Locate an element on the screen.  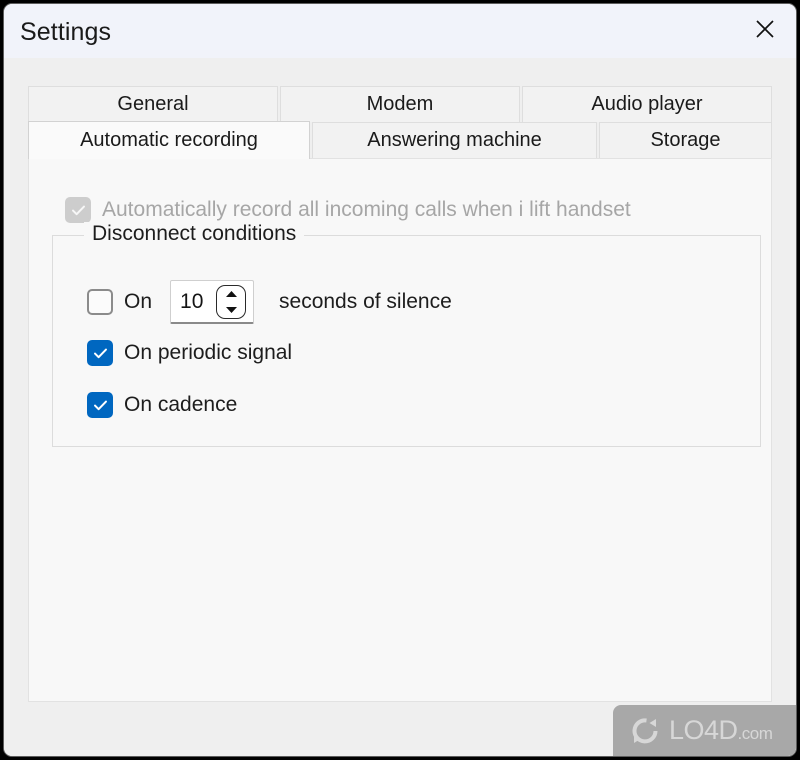
periodic-signal-row: On periodic signal is located at coordinates (189, 353).